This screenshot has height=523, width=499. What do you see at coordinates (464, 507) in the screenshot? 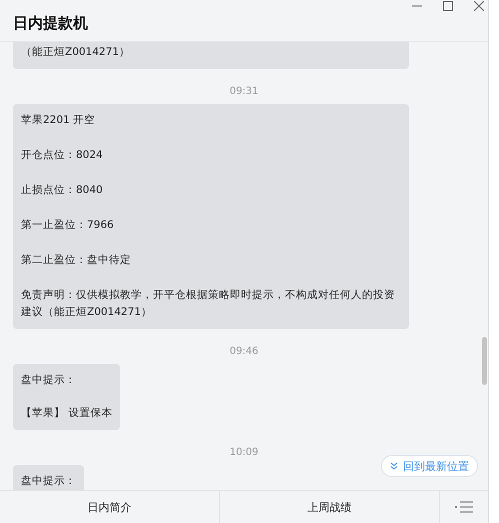
I see `menu-icon` at bounding box center [464, 507].